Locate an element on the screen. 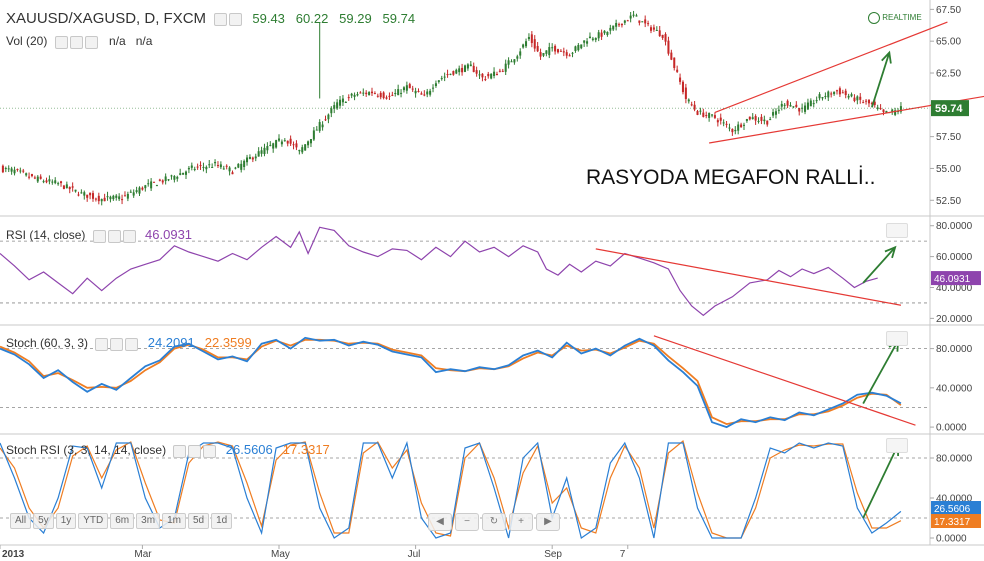 The width and height of the screenshot is (984, 561). stochrsi-settings-buttons is located at coordinates (195, 451).